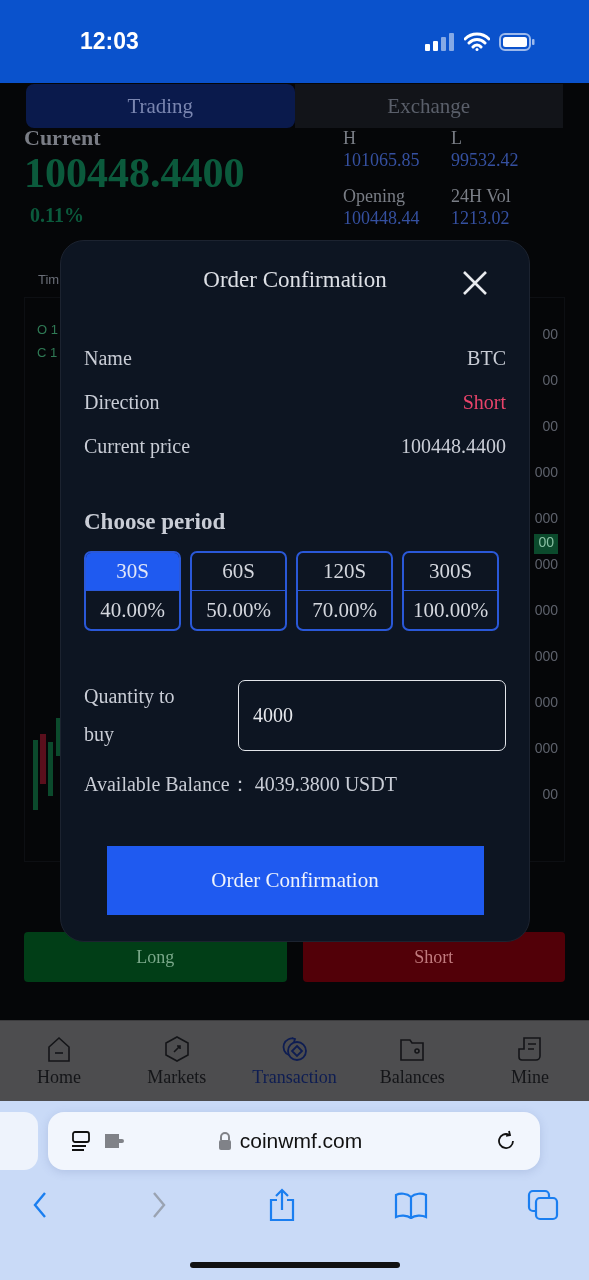 The width and height of the screenshot is (589, 1280). What do you see at coordinates (295, 280) in the screenshot?
I see `dialog-title: Order Confirmation` at bounding box center [295, 280].